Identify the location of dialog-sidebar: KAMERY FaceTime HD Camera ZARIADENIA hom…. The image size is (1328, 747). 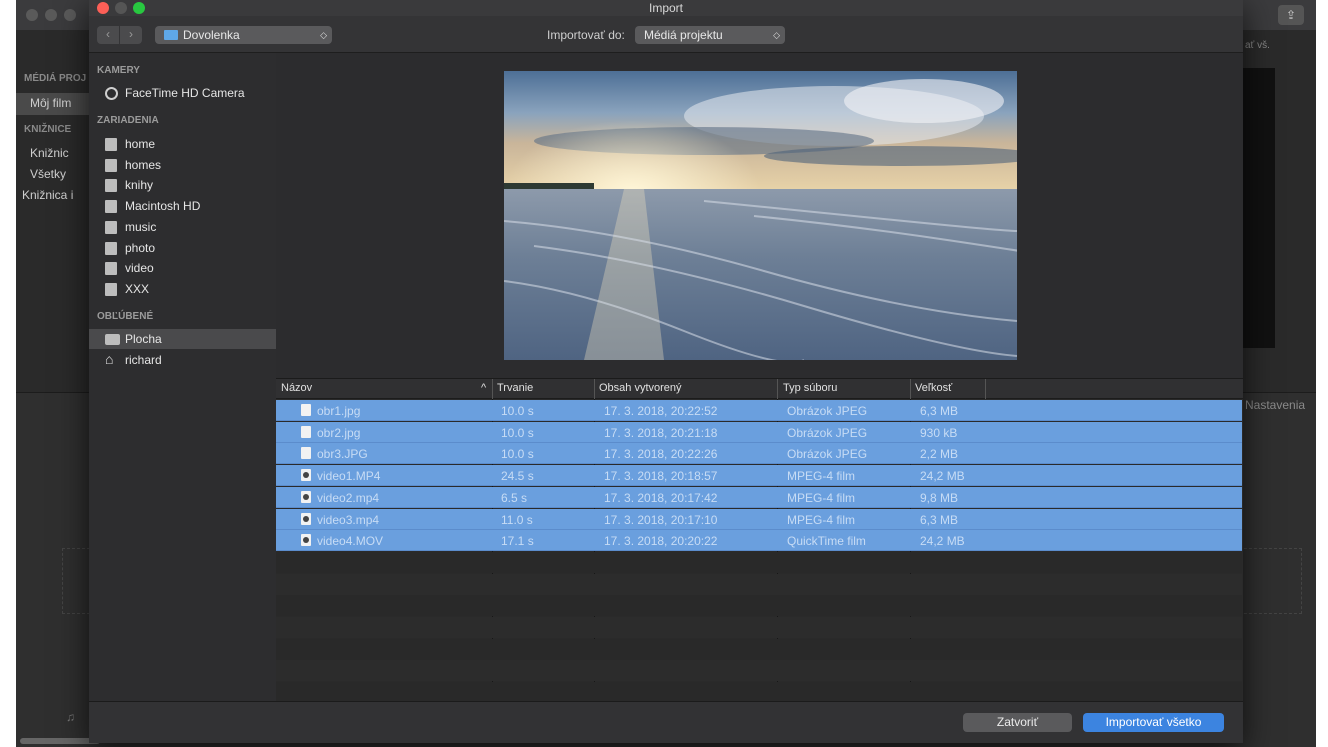
(182, 377).